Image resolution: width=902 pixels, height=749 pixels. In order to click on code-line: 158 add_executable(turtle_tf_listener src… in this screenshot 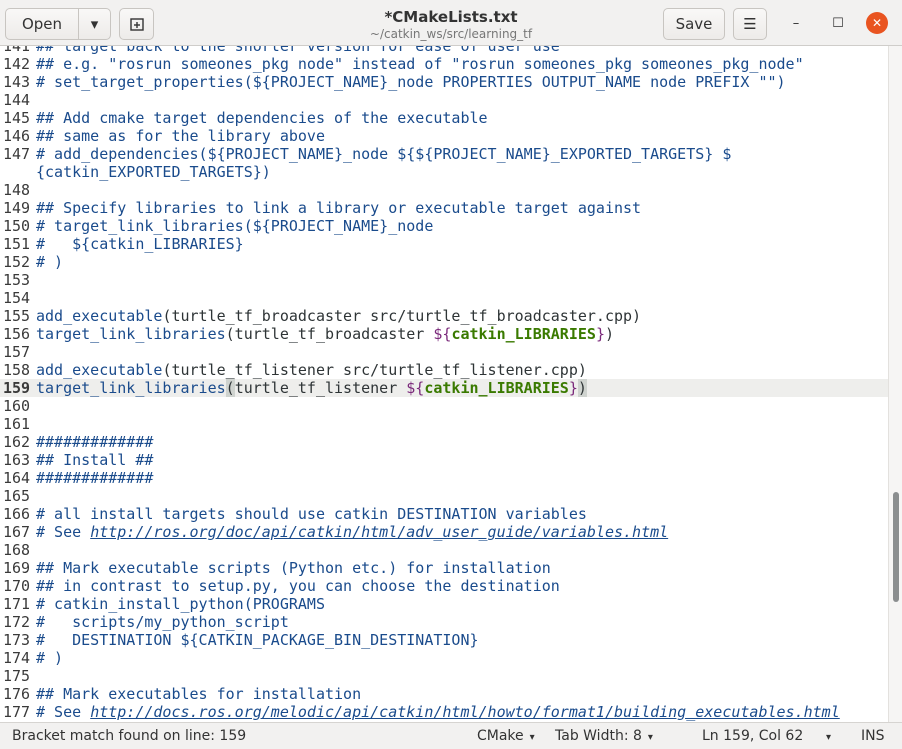, I will do `click(444, 370)`.